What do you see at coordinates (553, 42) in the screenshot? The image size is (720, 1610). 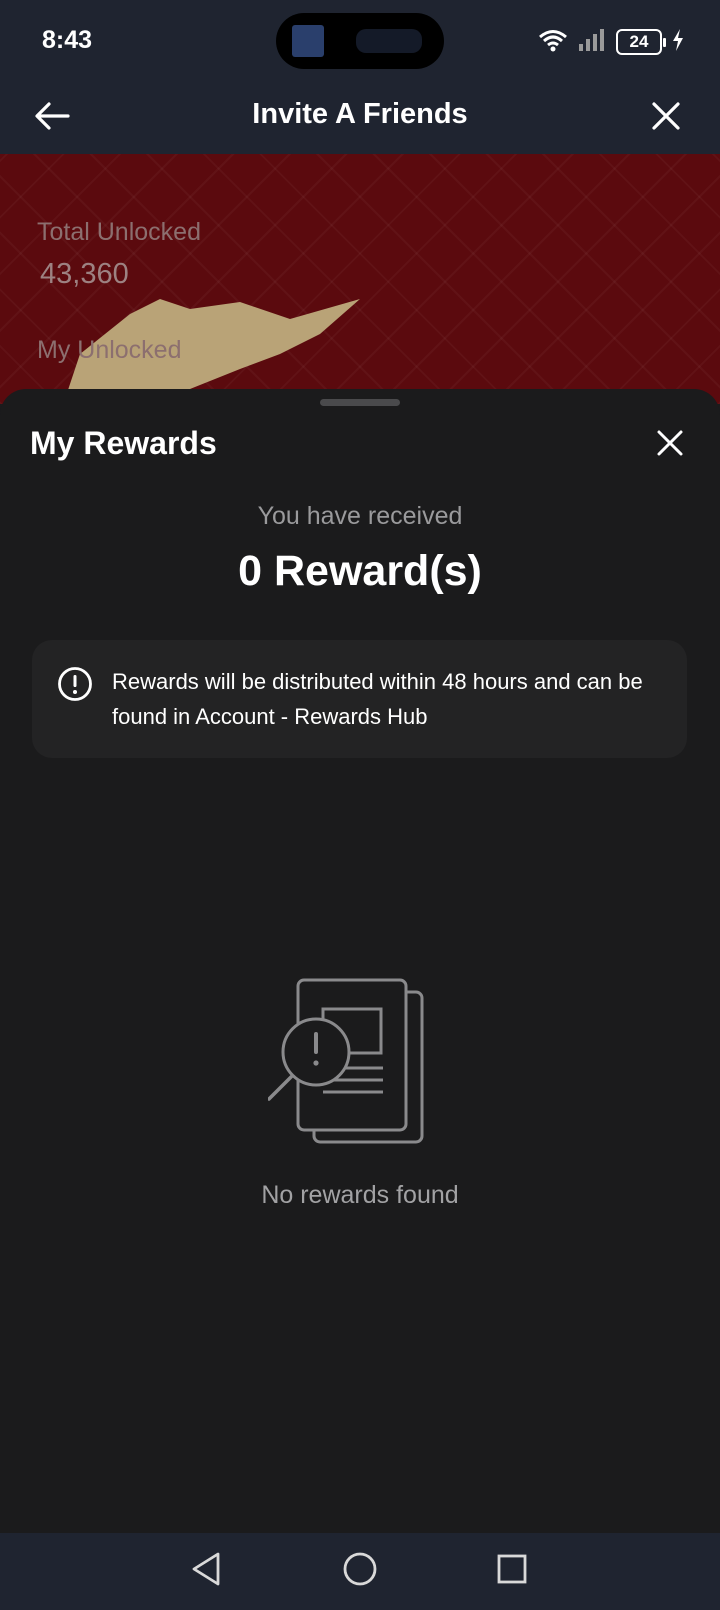 I see `wifi-icon` at bounding box center [553, 42].